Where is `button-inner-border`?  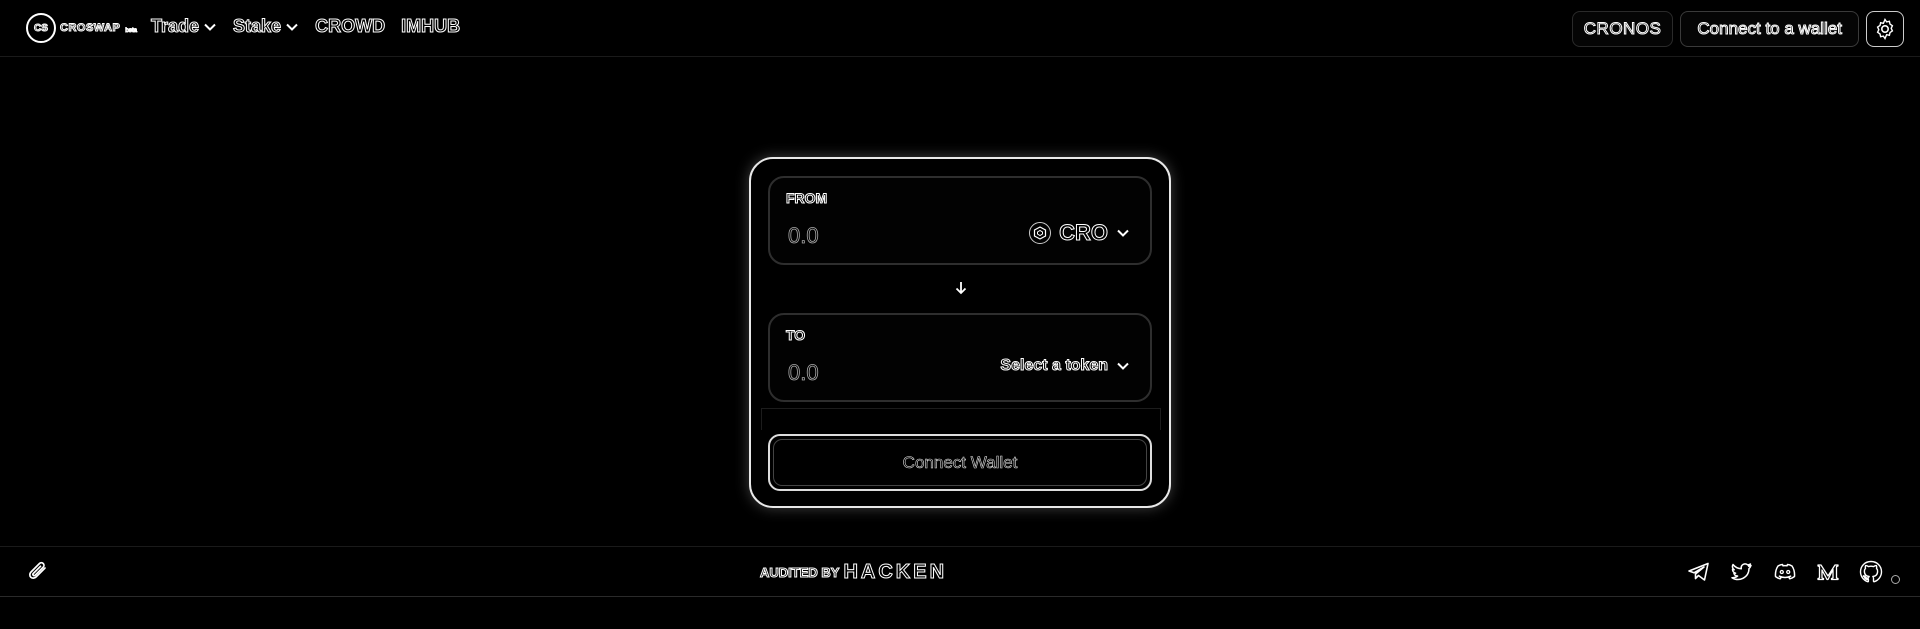 button-inner-border is located at coordinates (960, 462).